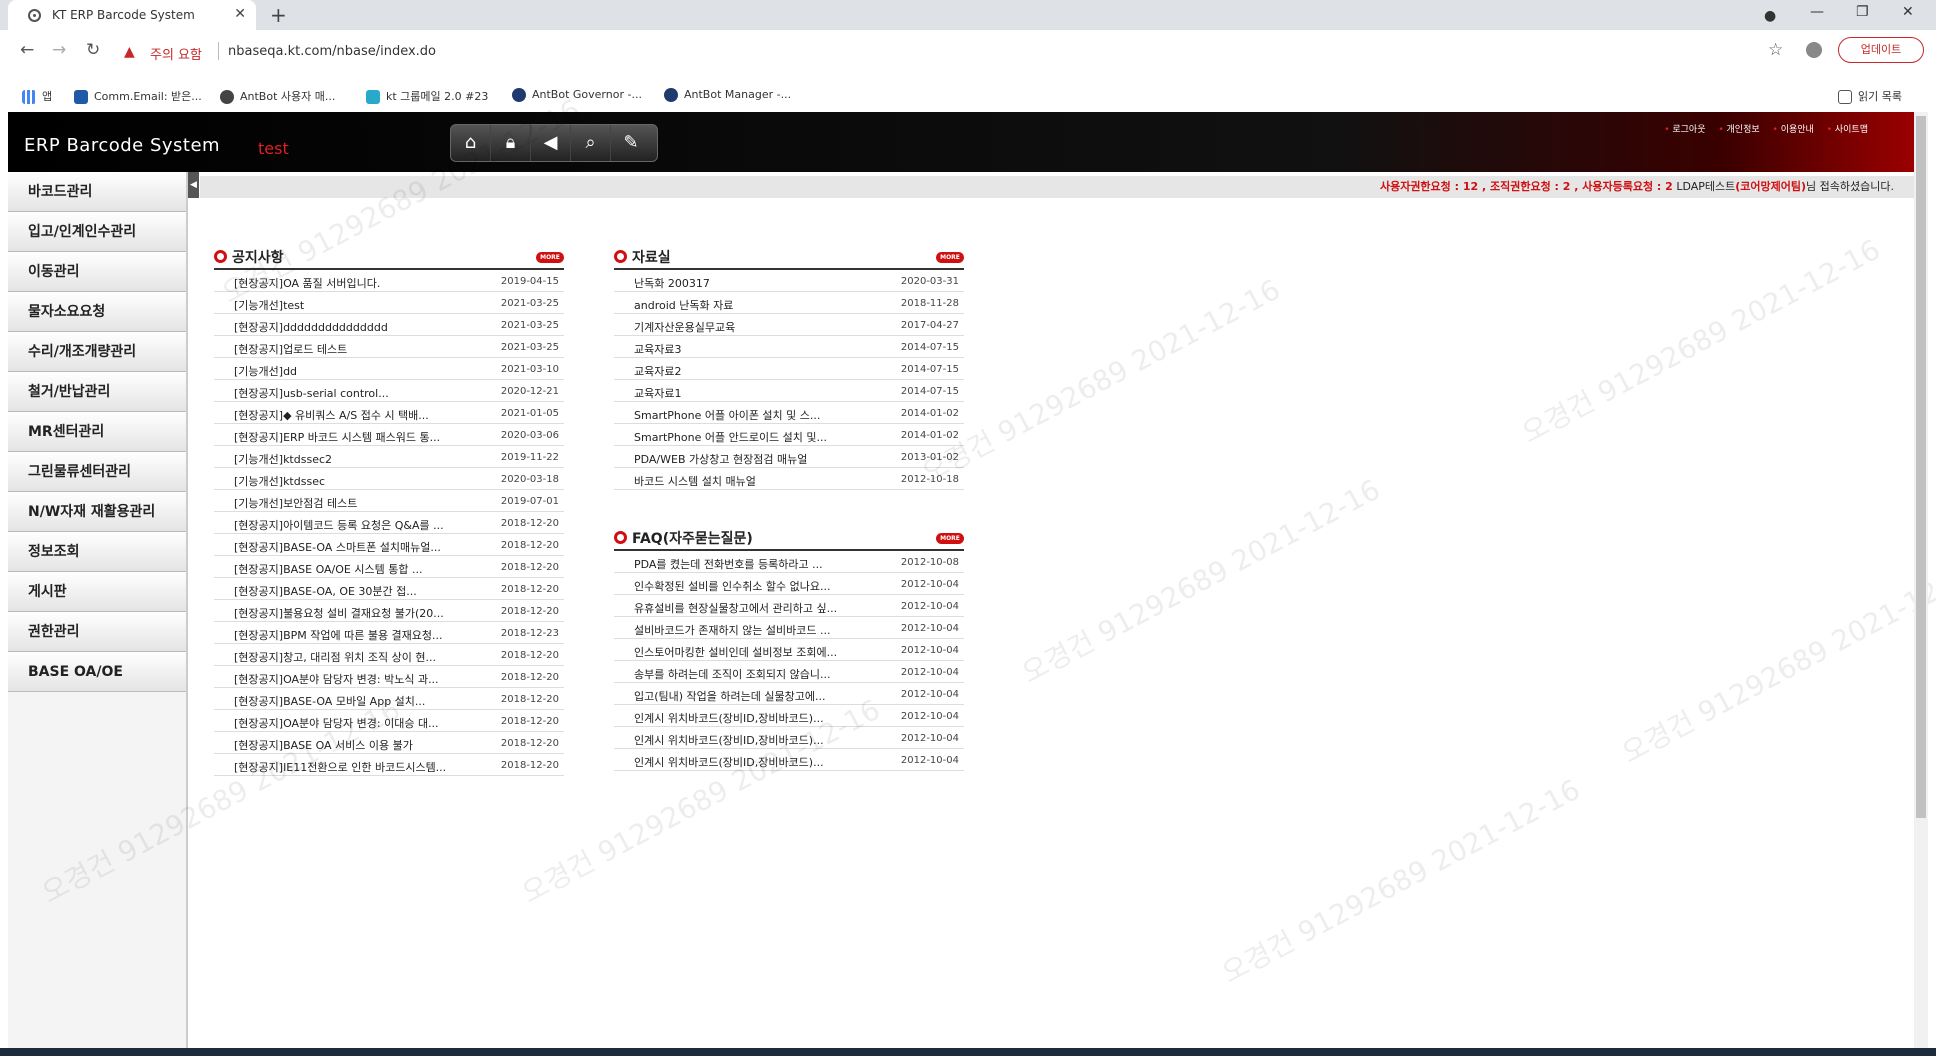 Image resolution: width=1936 pixels, height=1056 pixels. What do you see at coordinates (97, 392) in the screenshot?
I see `sidebar-item-removal: 철거/반납관리` at bounding box center [97, 392].